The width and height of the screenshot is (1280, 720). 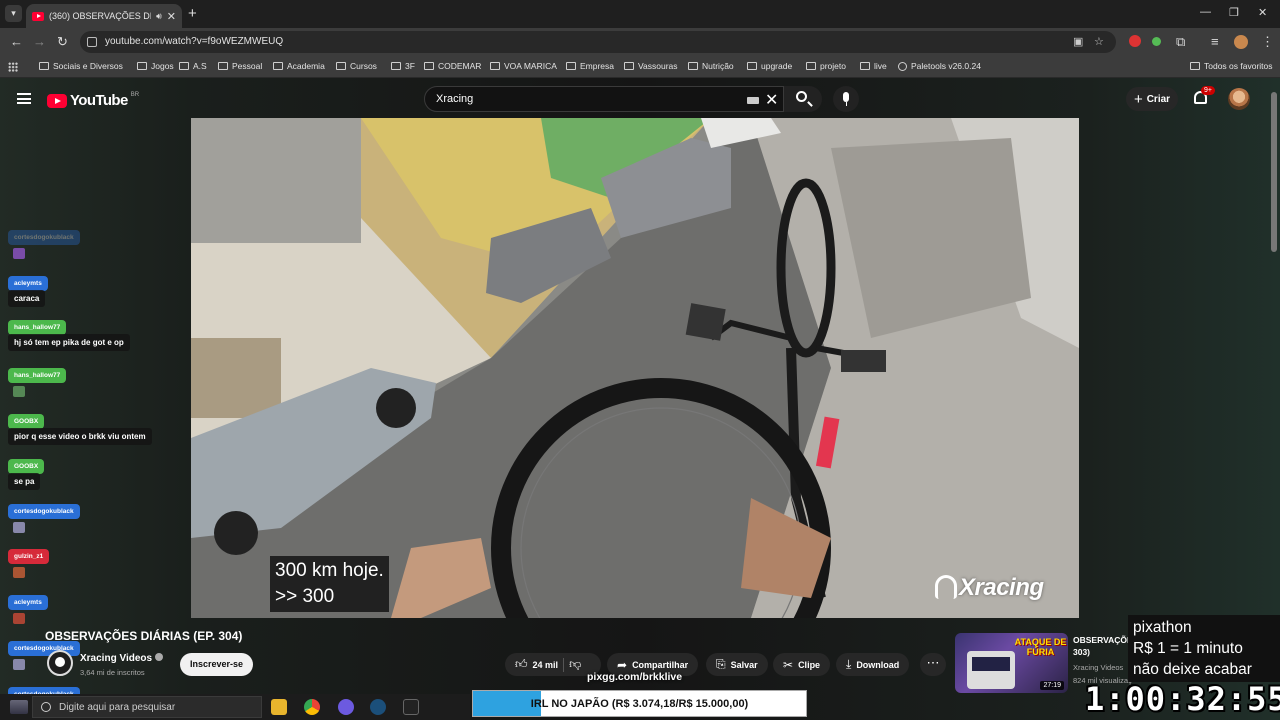 What do you see at coordinates (1274, 172) in the screenshot?
I see `scrollbar` at bounding box center [1274, 172].